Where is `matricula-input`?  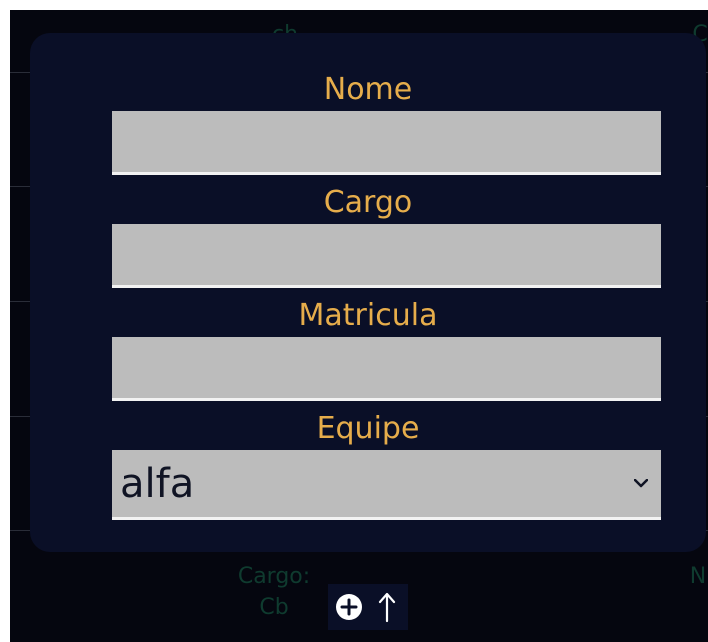 matricula-input is located at coordinates (386, 369).